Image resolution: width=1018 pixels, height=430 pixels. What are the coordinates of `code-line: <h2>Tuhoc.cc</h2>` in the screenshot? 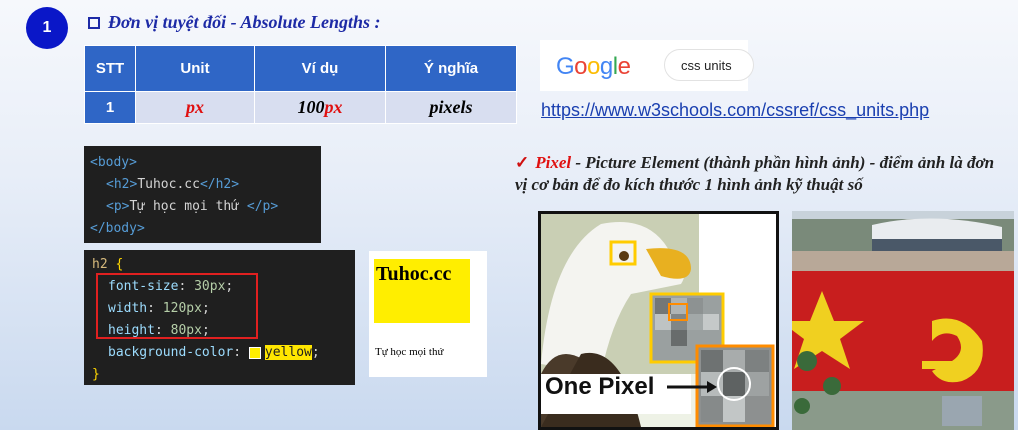 It's located at (205, 185).